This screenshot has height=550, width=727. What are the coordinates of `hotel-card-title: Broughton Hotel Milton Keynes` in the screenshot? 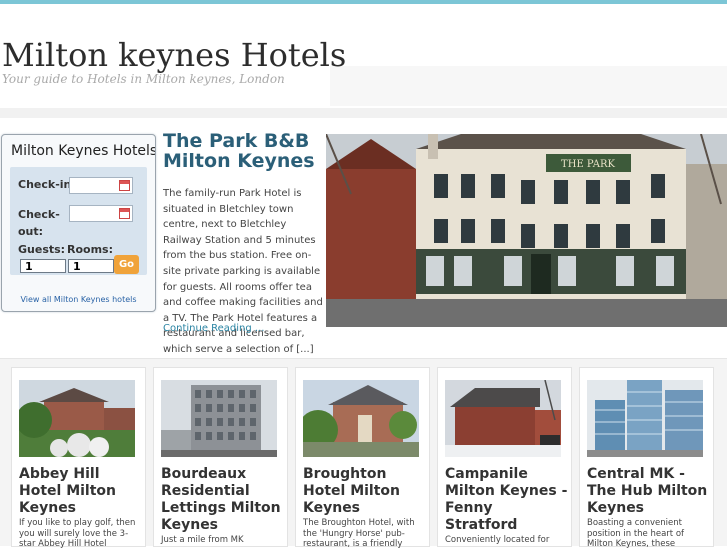 It's located at (365, 491).